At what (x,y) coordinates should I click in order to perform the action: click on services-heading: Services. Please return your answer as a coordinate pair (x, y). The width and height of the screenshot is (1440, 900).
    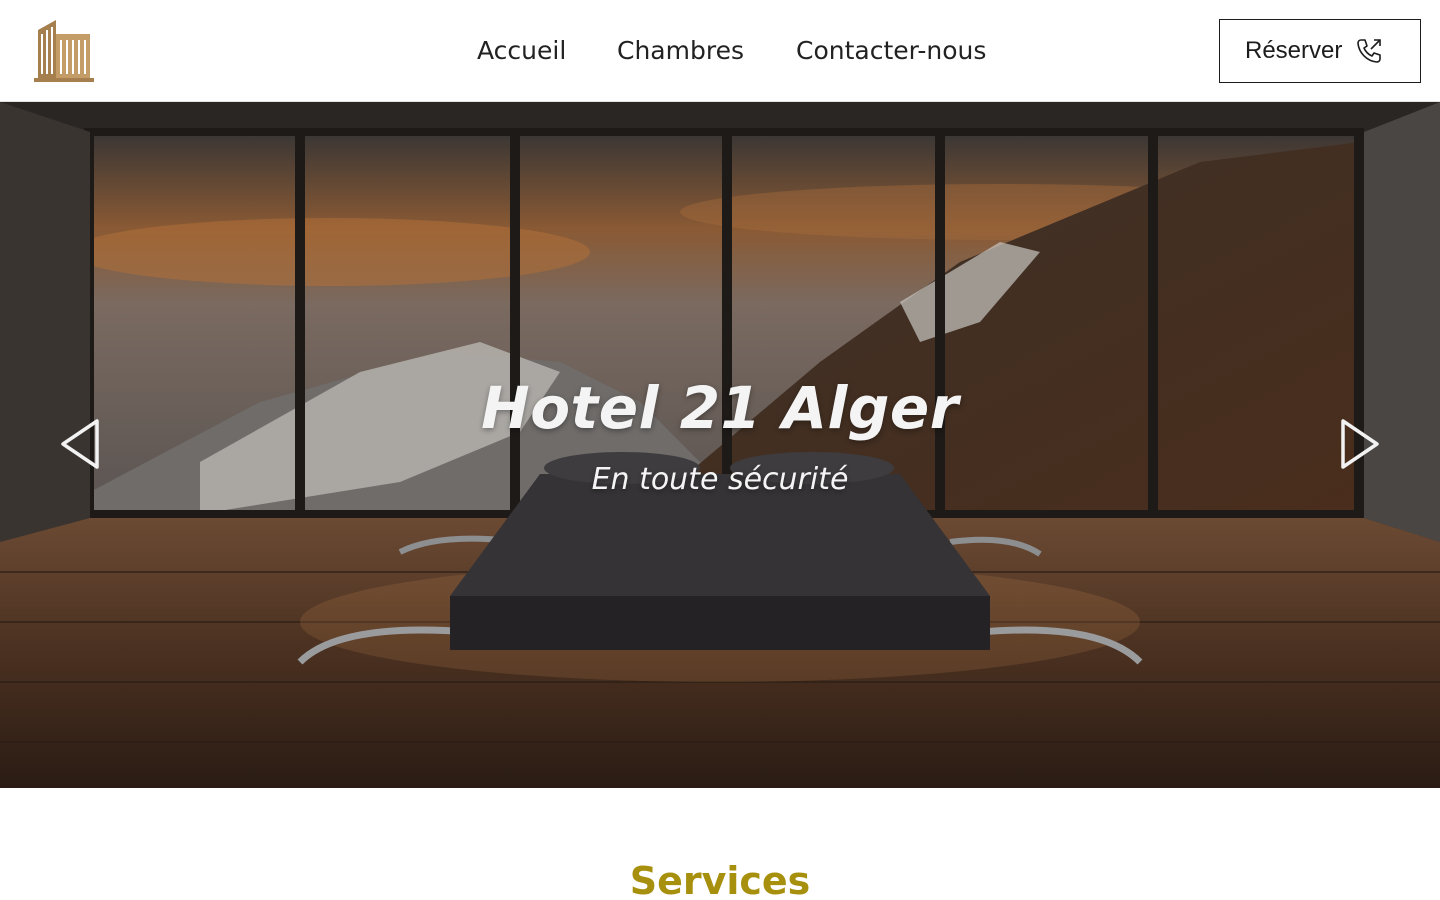
    Looking at the image, I should click on (720, 879).